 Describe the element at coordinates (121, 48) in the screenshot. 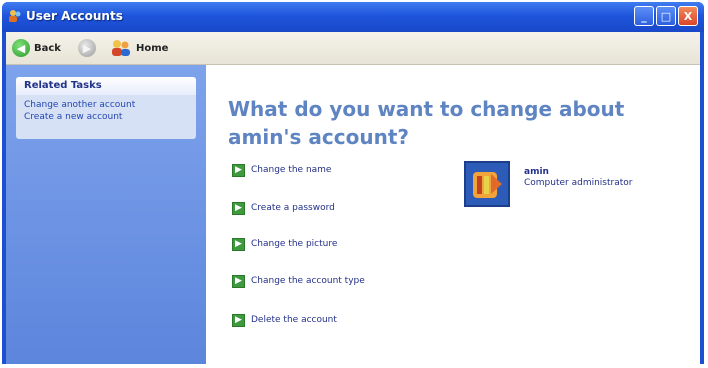

I see `home-users-icon` at that location.